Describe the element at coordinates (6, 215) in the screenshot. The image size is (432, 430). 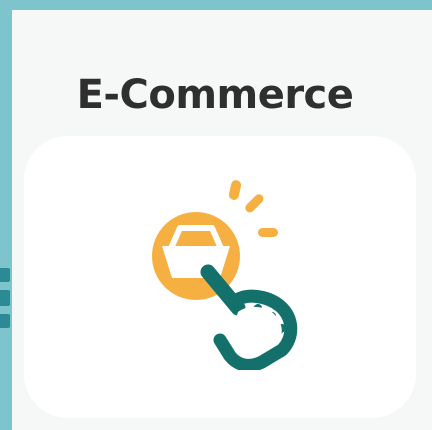
I see `background-left-bar` at that location.